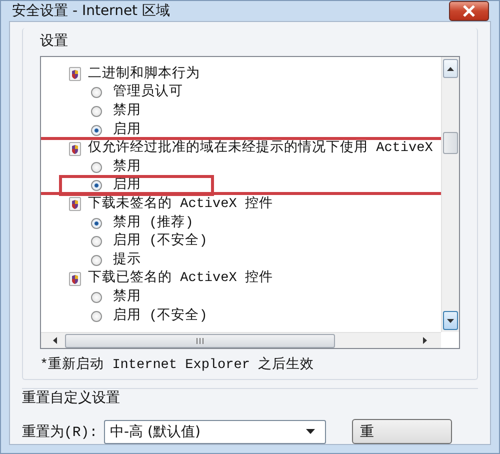 The image size is (500, 454). I want to click on option-label: 提示, so click(127, 260).